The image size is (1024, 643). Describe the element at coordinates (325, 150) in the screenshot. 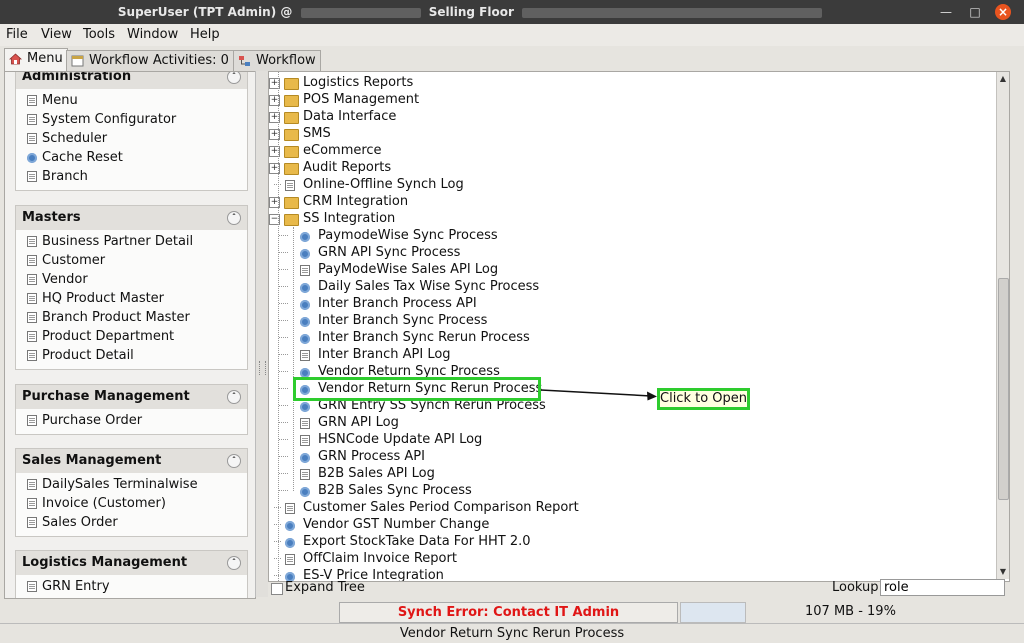

I see `tree-node-ecommerce: + eCommerce` at that location.